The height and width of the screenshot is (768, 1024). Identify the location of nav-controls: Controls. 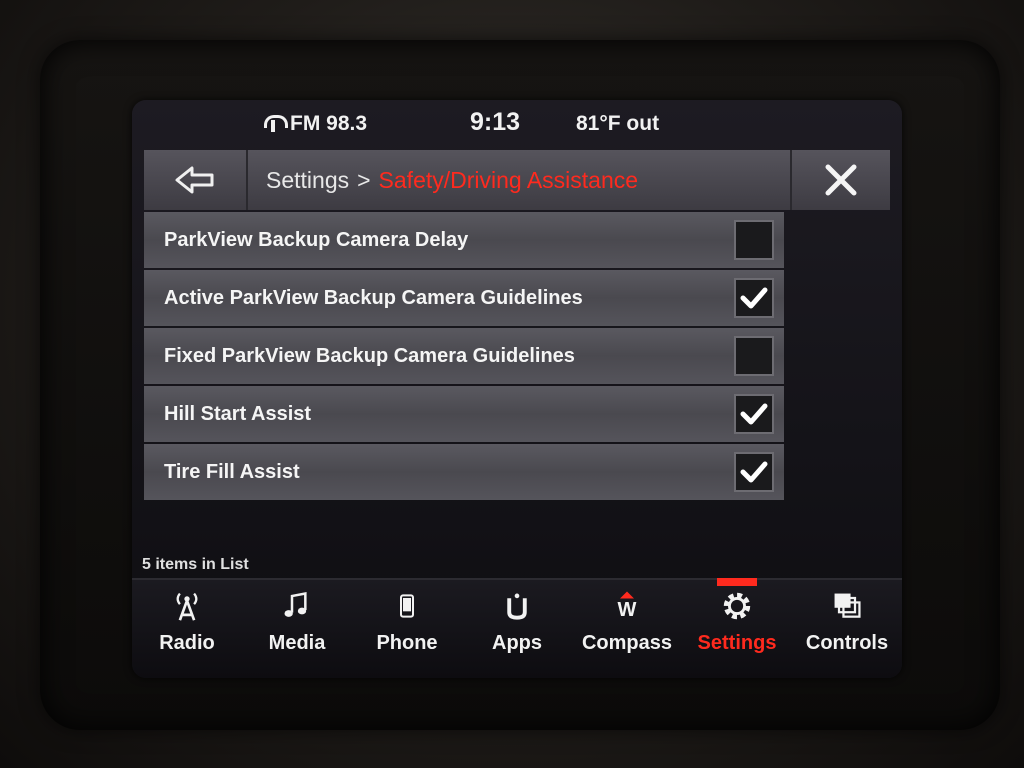
(847, 621).